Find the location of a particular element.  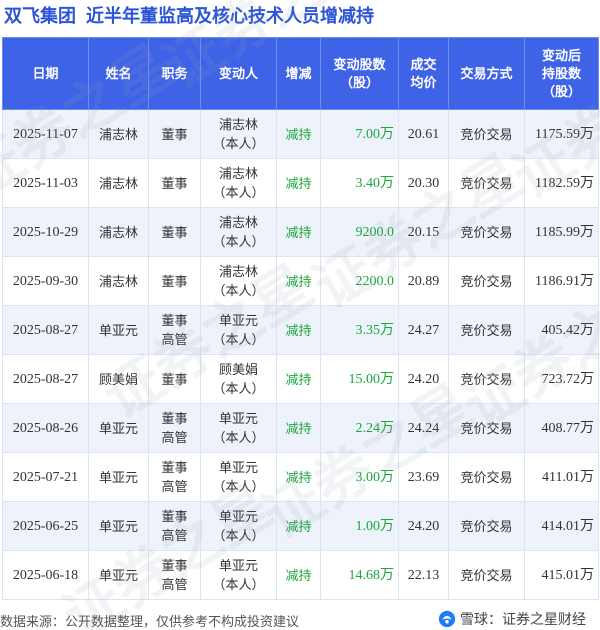

column-header-line: 成交 is located at coordinates (423, 64).